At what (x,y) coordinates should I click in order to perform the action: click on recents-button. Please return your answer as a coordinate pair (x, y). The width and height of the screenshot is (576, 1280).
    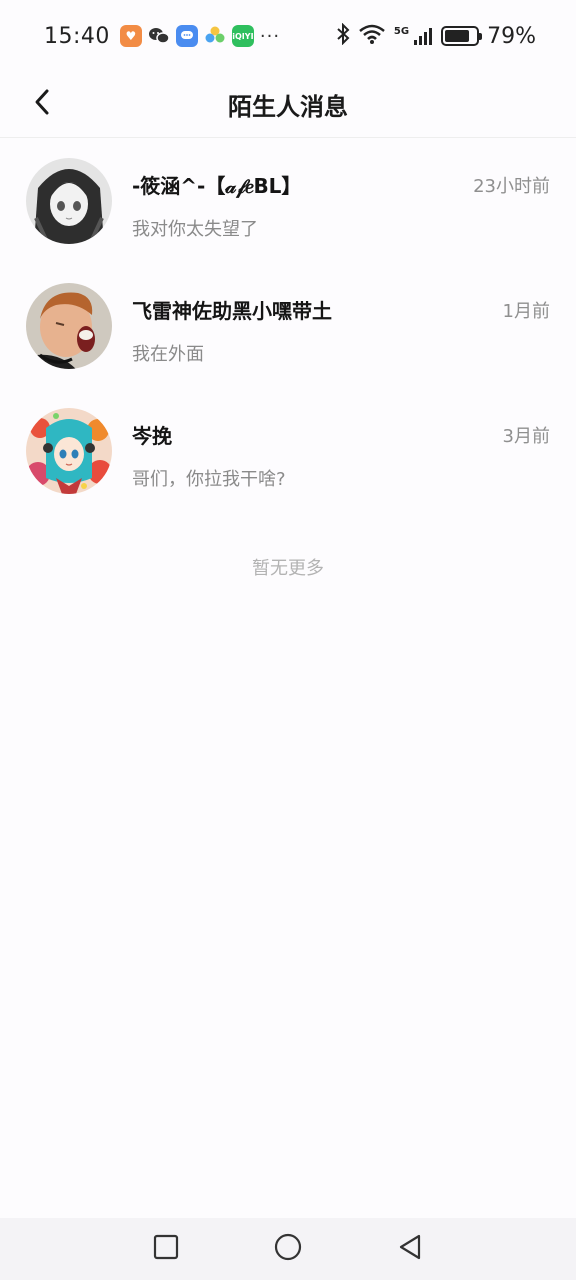
    Looking at the image, I should click on (166, 1249).